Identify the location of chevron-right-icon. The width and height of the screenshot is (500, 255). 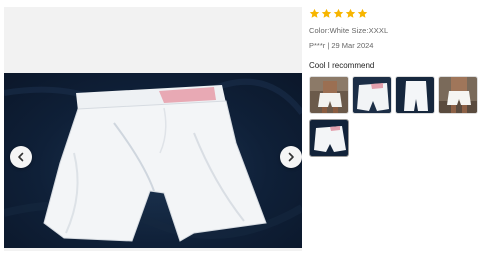
(291, 157).